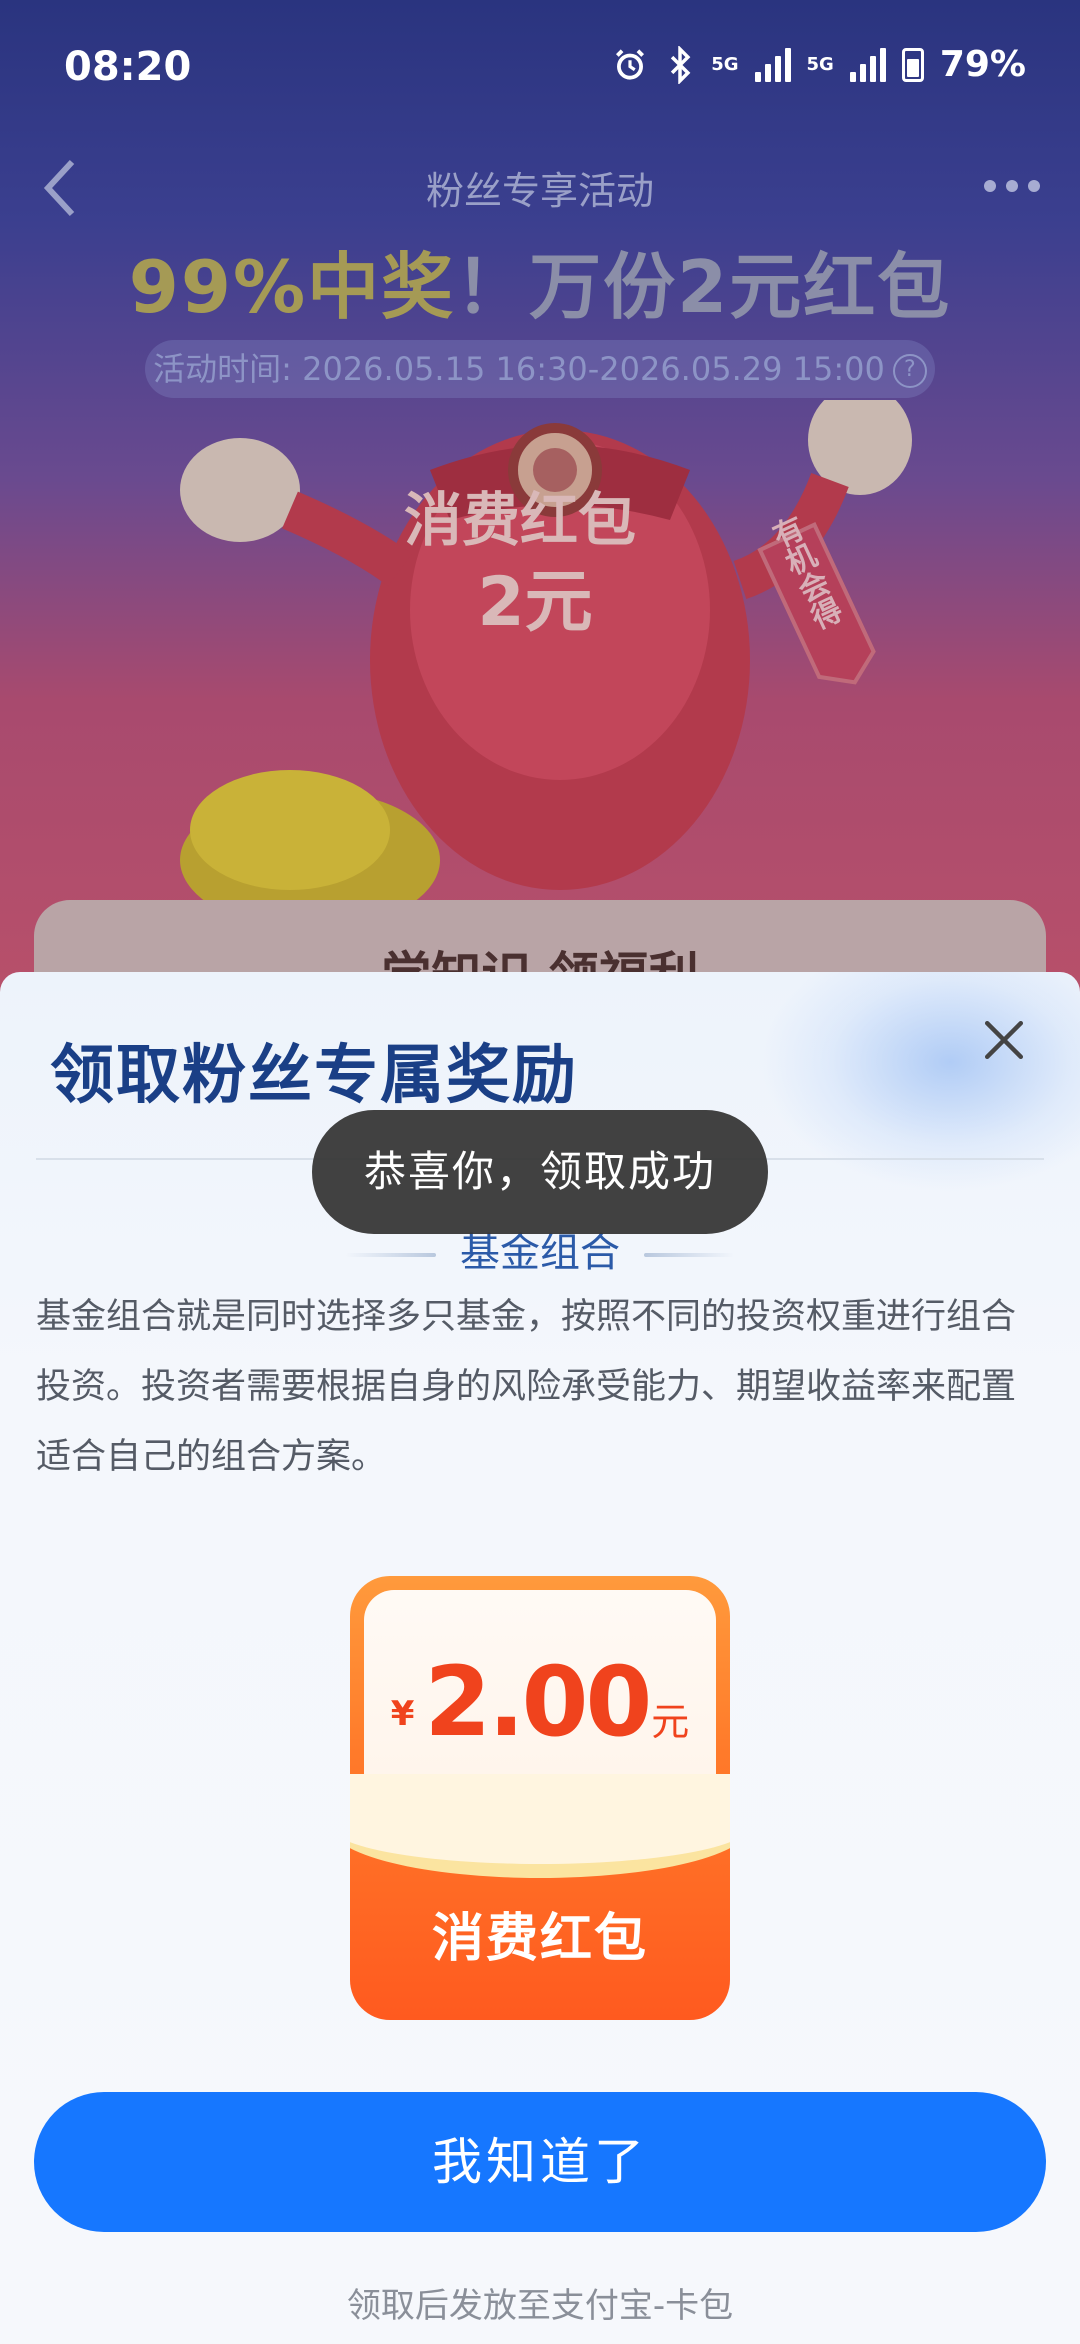 The height and width of the screenshot is (2344, 1080). I want to click on section-line-right, so click(689, 1255).